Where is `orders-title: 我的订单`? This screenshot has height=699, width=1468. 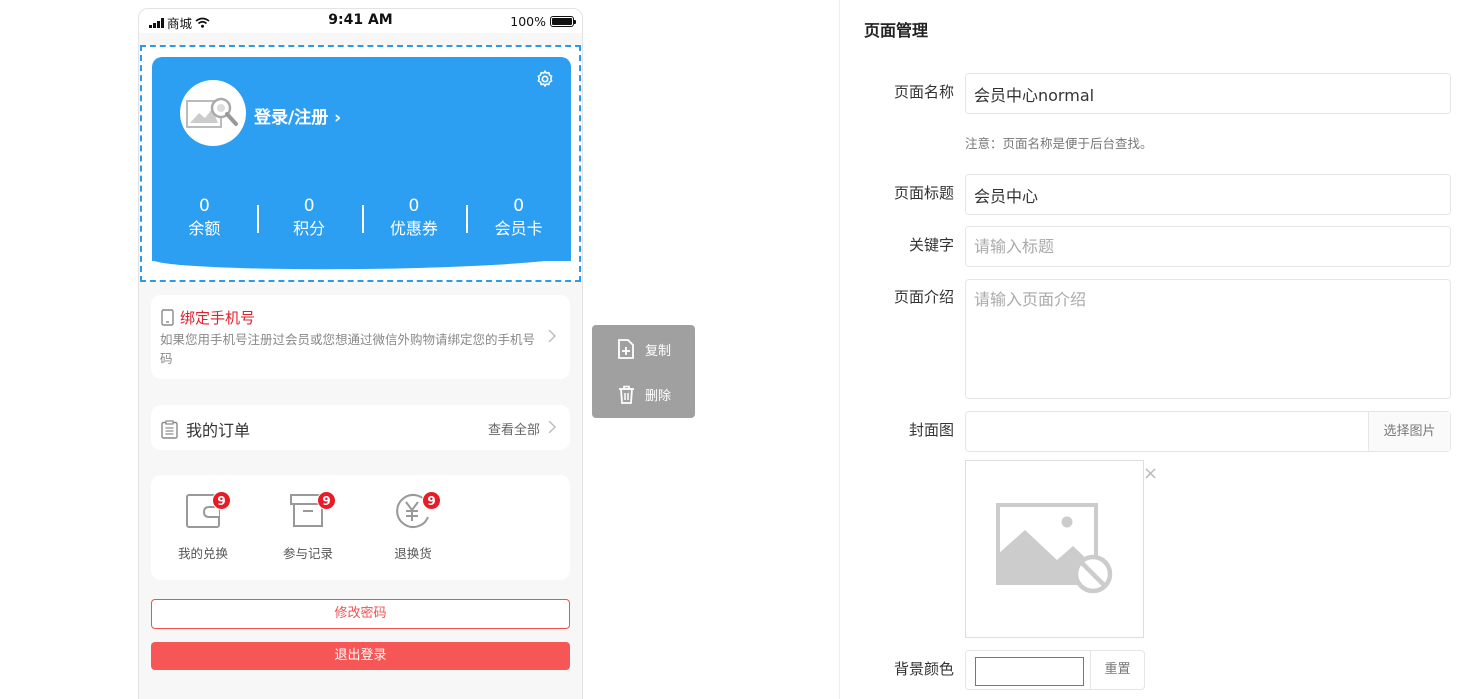 orders-title: 我的订单 is located at coordinates (205, 429).